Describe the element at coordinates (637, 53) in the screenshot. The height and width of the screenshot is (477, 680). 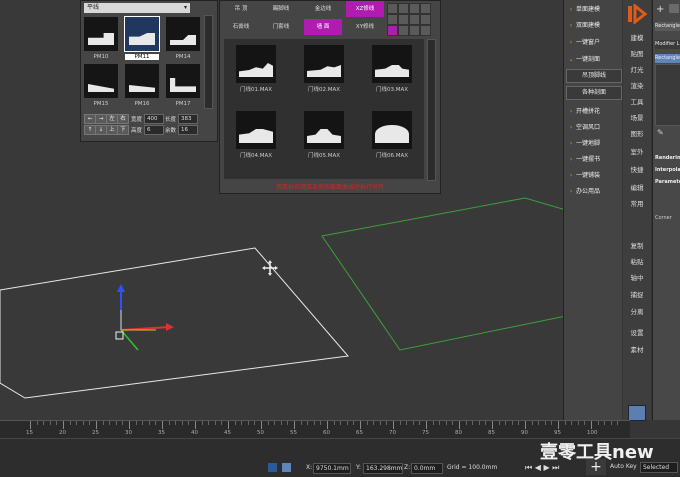
I see `category-texture: 贴图` at that location.